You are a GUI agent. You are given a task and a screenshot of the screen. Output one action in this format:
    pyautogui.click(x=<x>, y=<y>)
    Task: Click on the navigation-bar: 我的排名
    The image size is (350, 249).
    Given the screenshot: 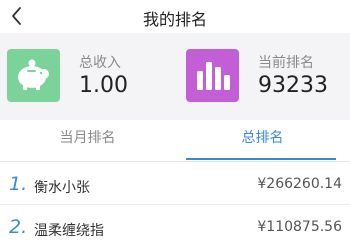 What is the action you would take?
    pyautogui.click(x=175, y=16)
    